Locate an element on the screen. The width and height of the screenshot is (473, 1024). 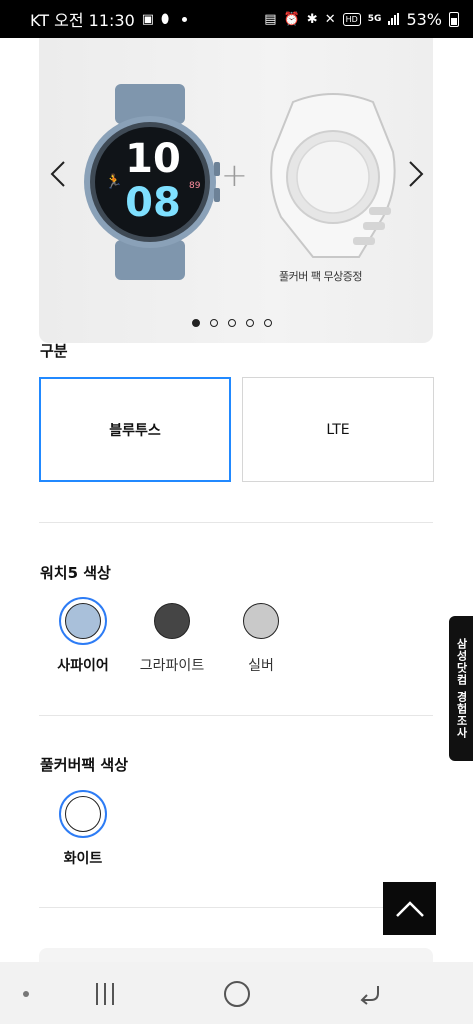
back-arrow-icon is located at coordinates (369, 995).